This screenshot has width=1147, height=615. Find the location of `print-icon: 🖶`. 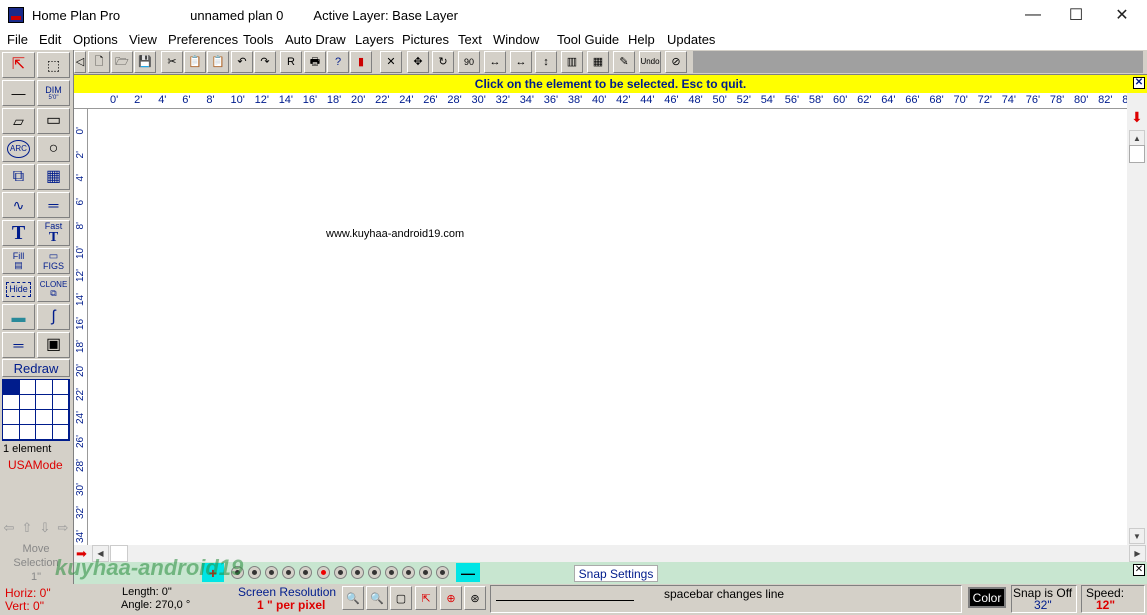

print-icon: 🖶 is located at coordinates (315, 62).